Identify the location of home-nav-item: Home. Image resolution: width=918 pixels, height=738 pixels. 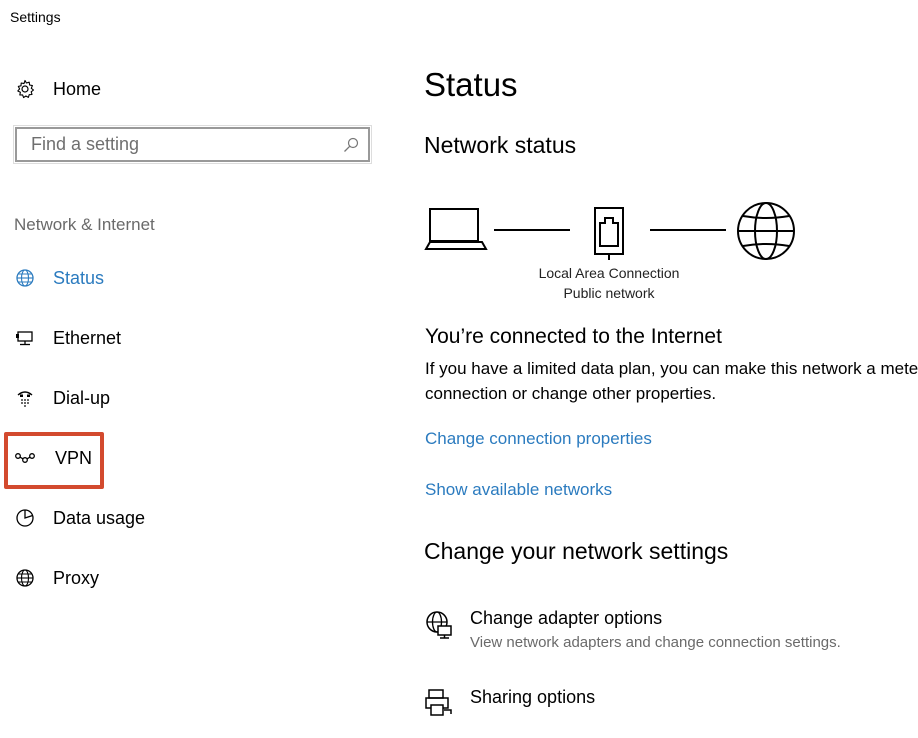
(57, 89).